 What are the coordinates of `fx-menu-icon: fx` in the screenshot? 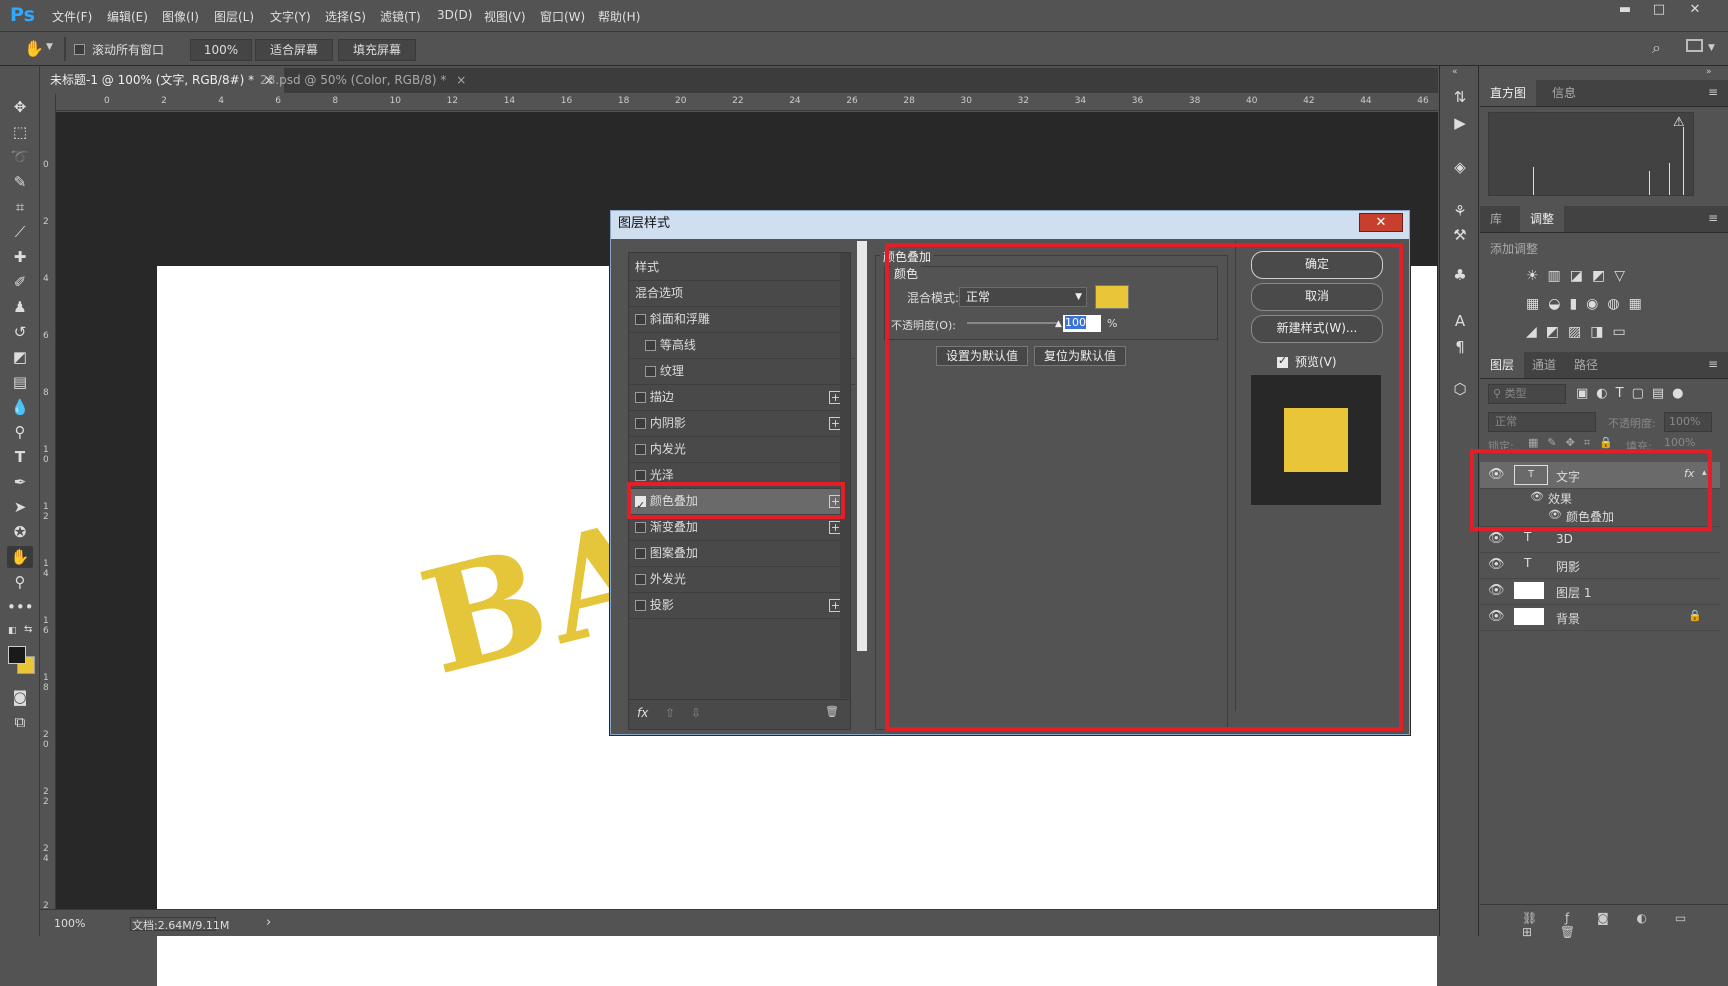 It's located at (642, 713).